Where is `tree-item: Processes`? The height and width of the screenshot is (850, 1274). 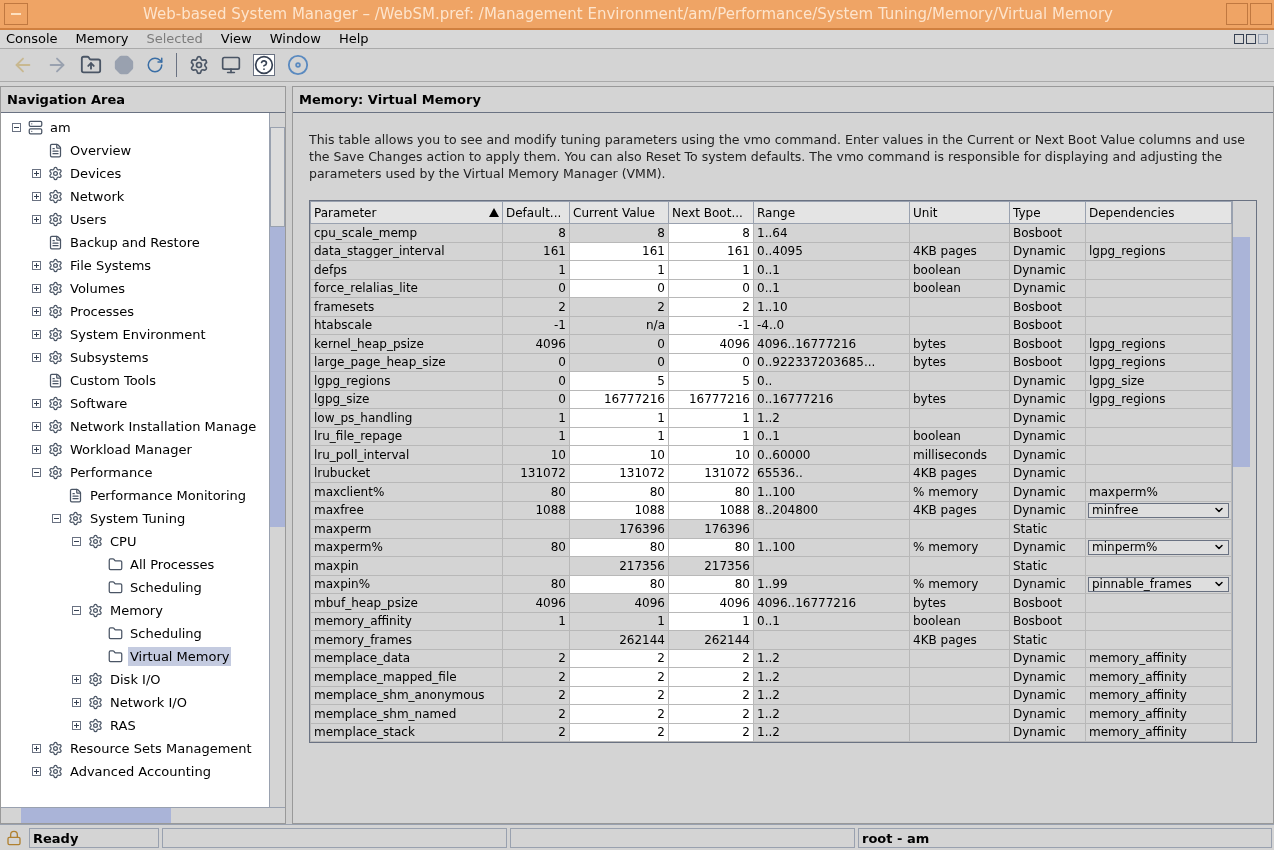
tree-item: Processes is located at coordinates (102, 311).